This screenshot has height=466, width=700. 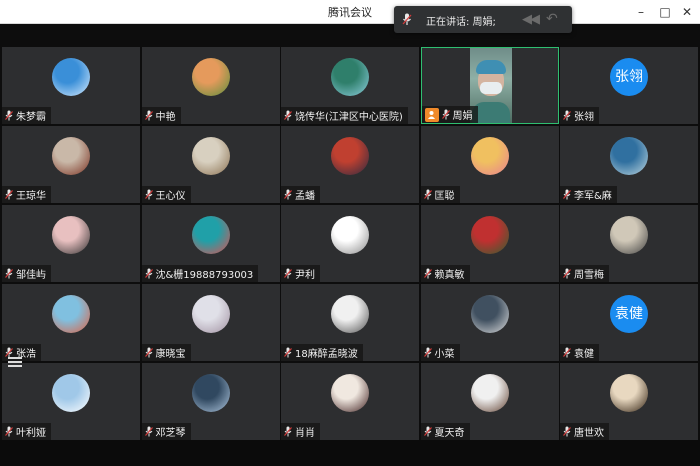 I want to click on participant-tile: 王心仪, so click(x=210, y=164).